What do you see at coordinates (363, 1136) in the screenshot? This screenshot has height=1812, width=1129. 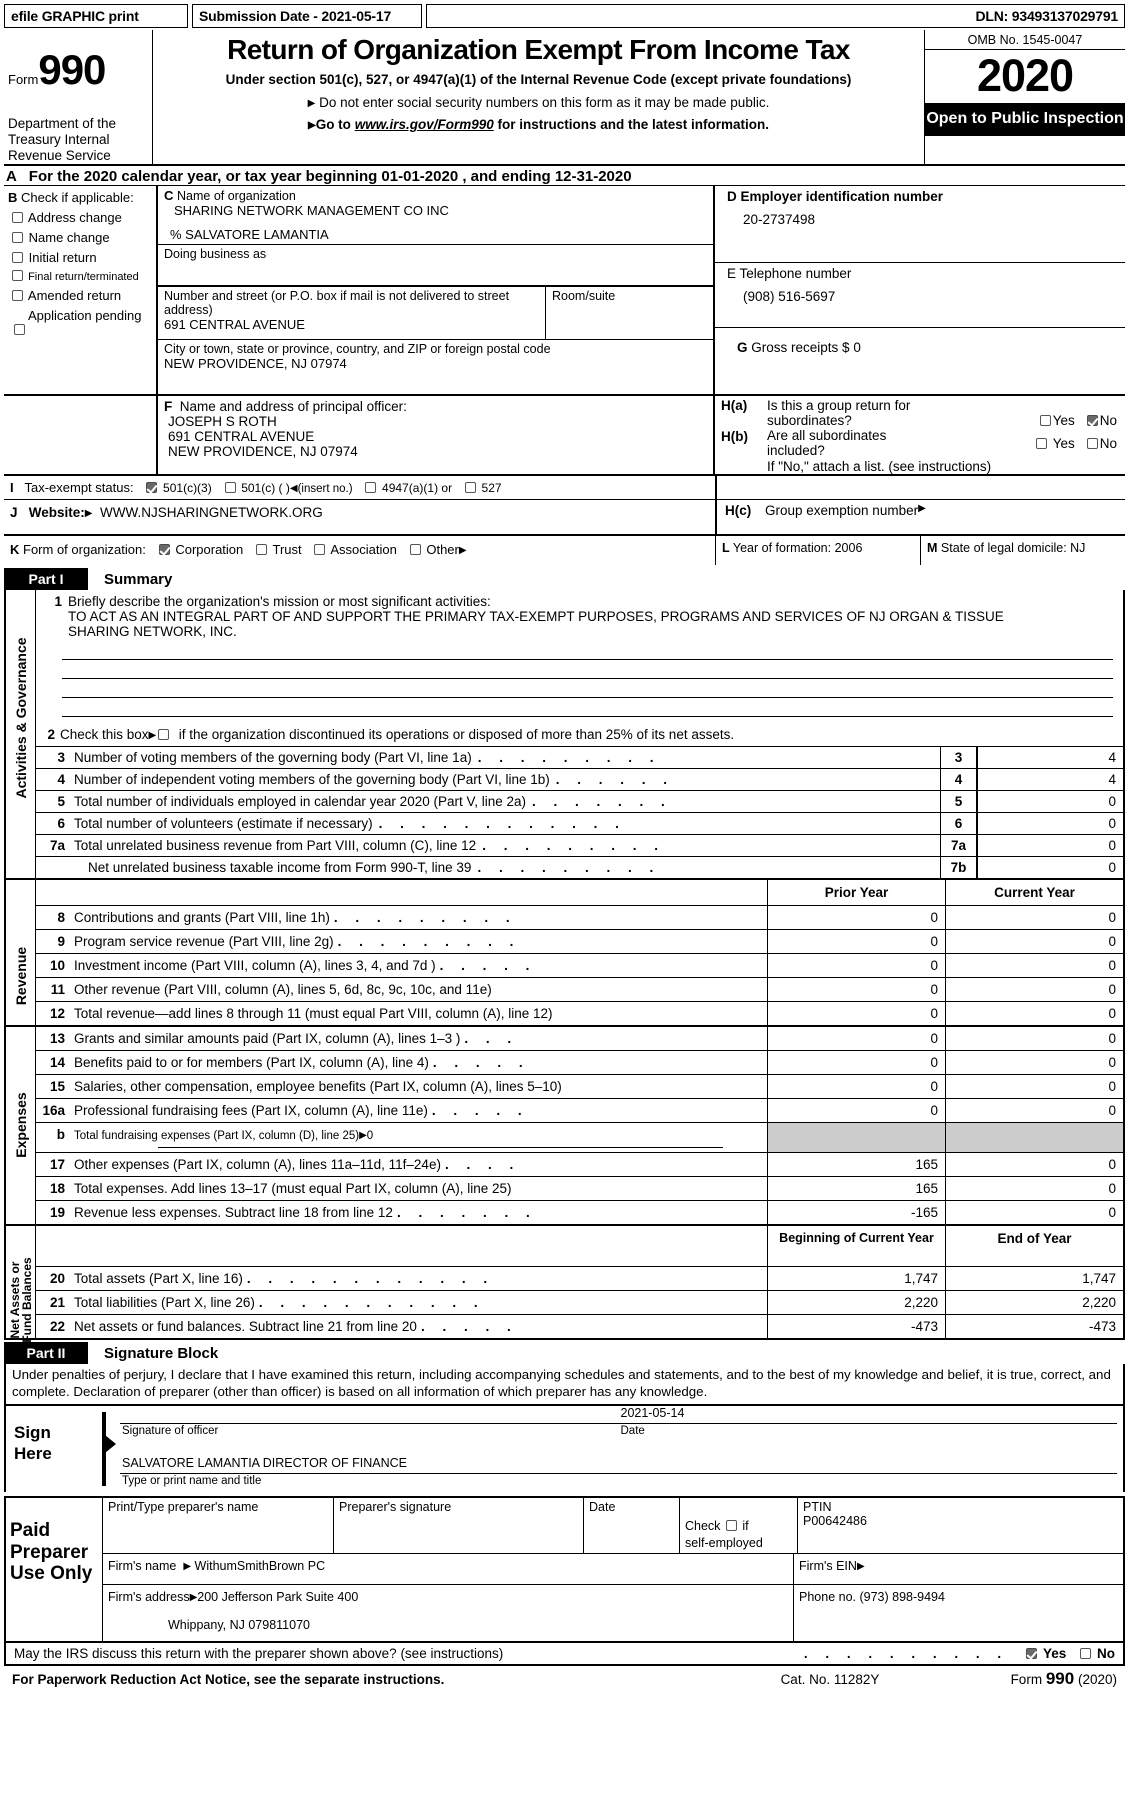 I see `arrow-icon: ▶` at bounding box center [363, 1136].